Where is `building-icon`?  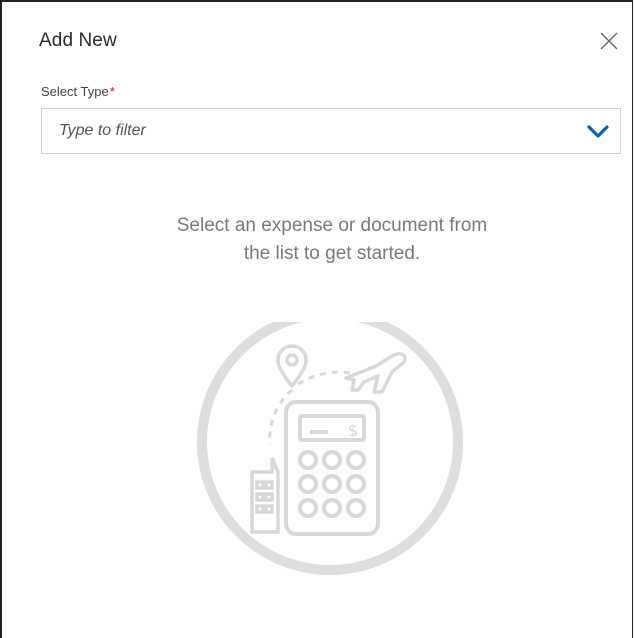
building-icon is located at coordinates (265, 495).